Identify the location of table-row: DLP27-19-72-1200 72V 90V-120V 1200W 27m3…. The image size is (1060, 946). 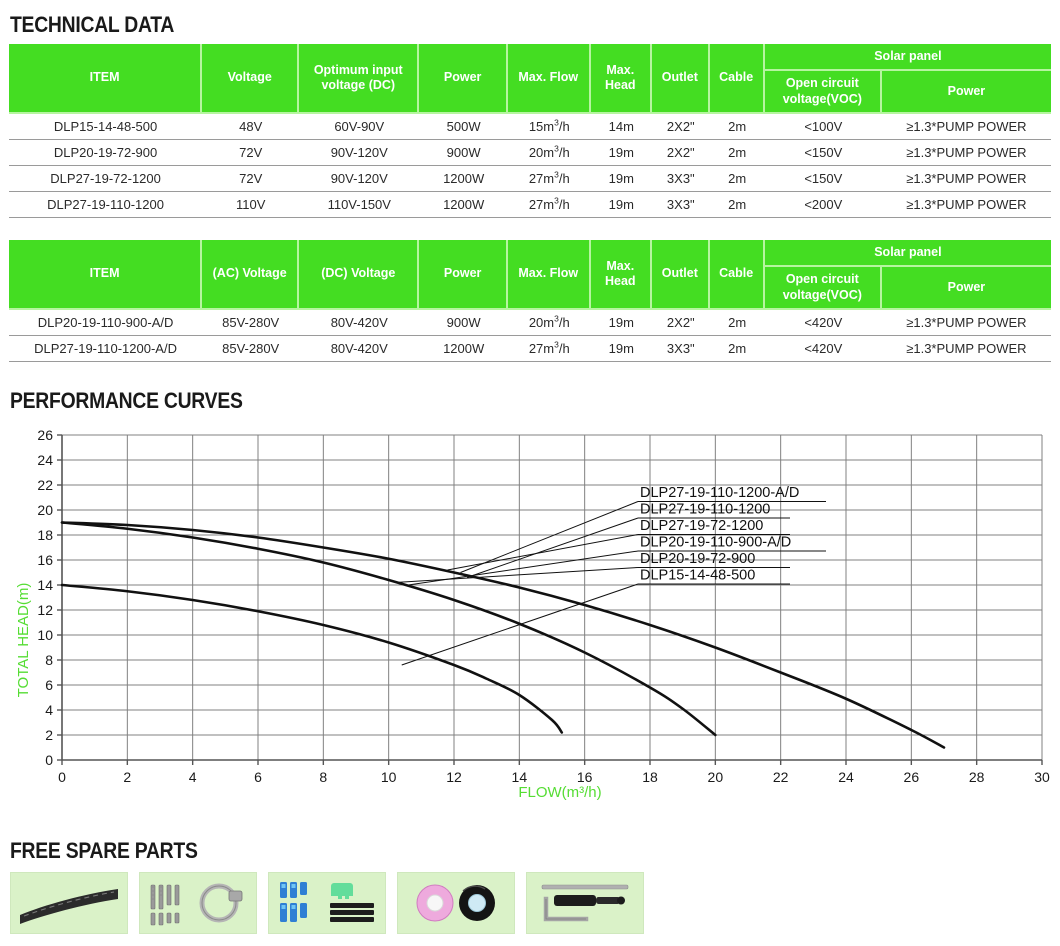
(530, 179).